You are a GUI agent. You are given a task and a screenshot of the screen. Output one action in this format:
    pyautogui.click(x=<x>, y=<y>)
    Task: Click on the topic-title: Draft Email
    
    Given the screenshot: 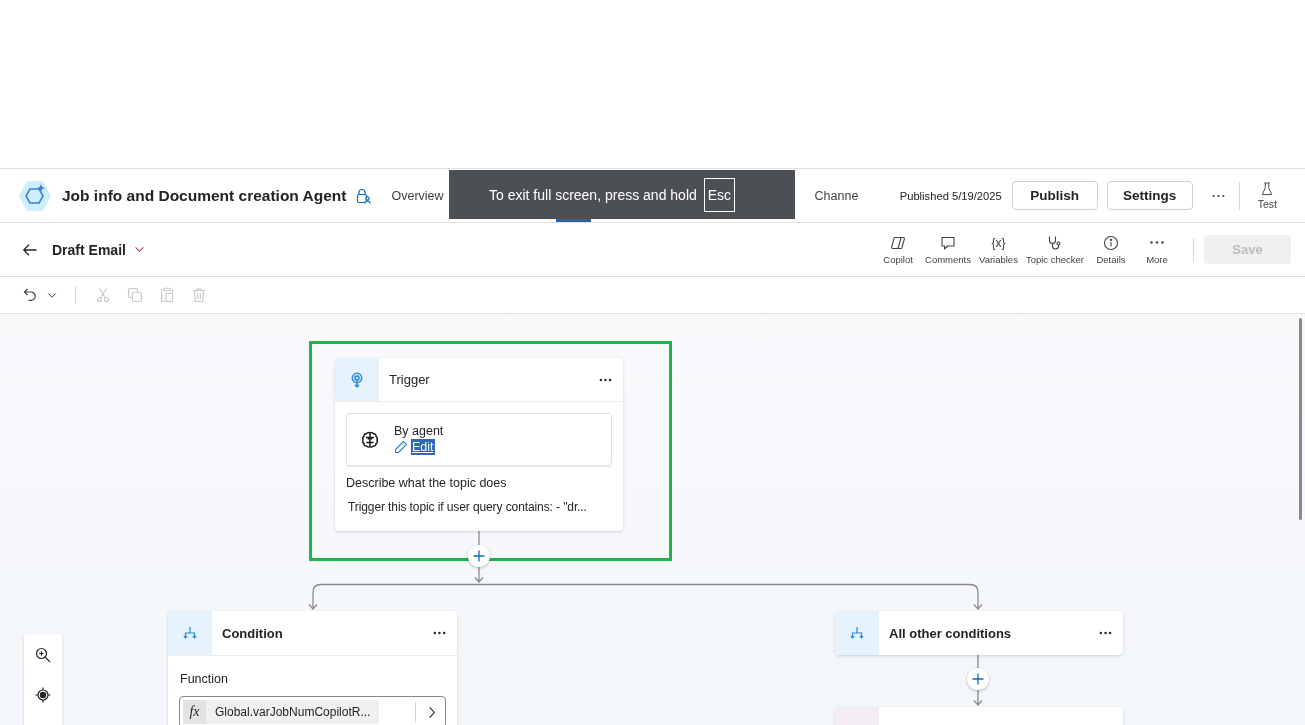 What is the action you would take?
    pyautogui.click(x=89, y=249)
    